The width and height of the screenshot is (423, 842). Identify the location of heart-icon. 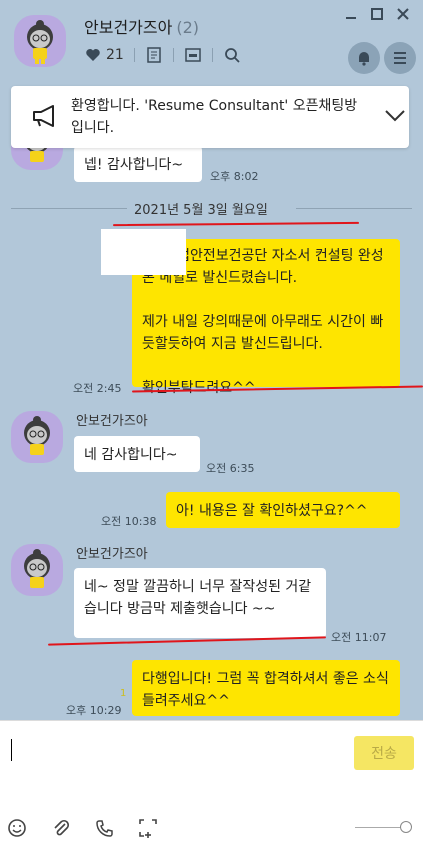
(93, 55).